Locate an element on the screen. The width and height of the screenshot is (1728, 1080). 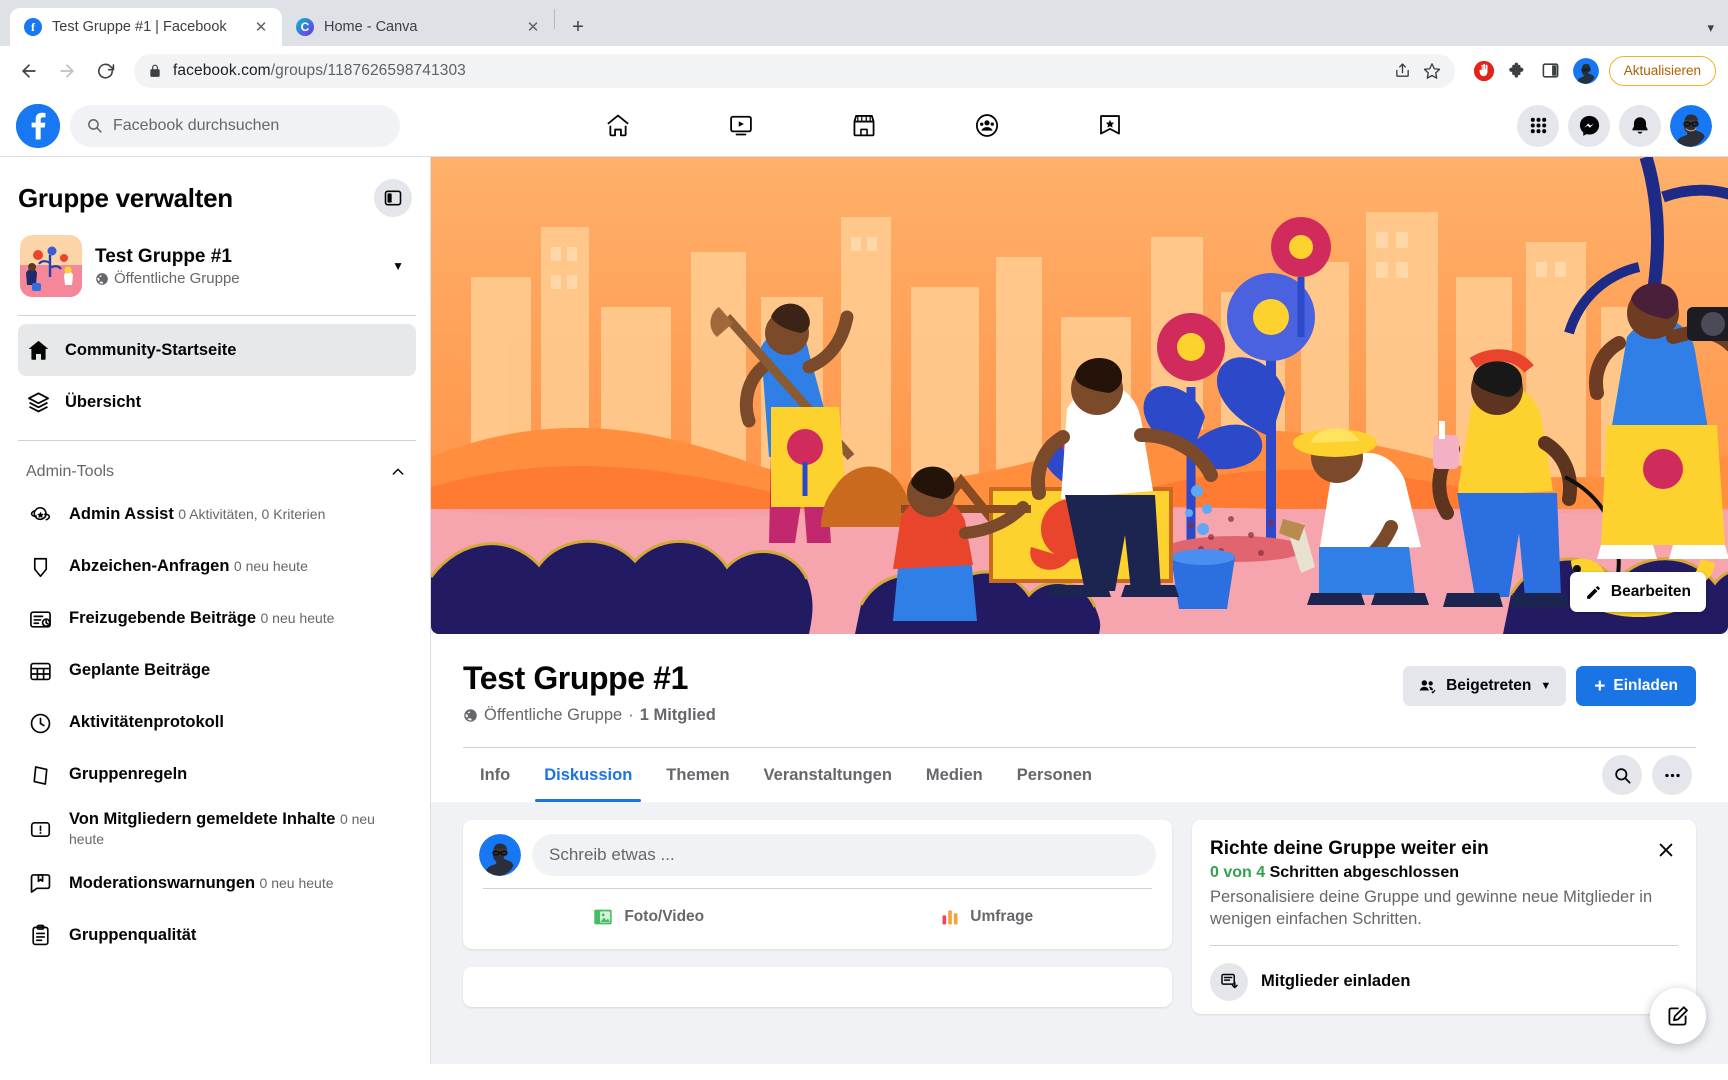
sidebar-item-badge-requests: Abzeichen-Anfragen 0 neu heute is located at coordinates (217, 567).